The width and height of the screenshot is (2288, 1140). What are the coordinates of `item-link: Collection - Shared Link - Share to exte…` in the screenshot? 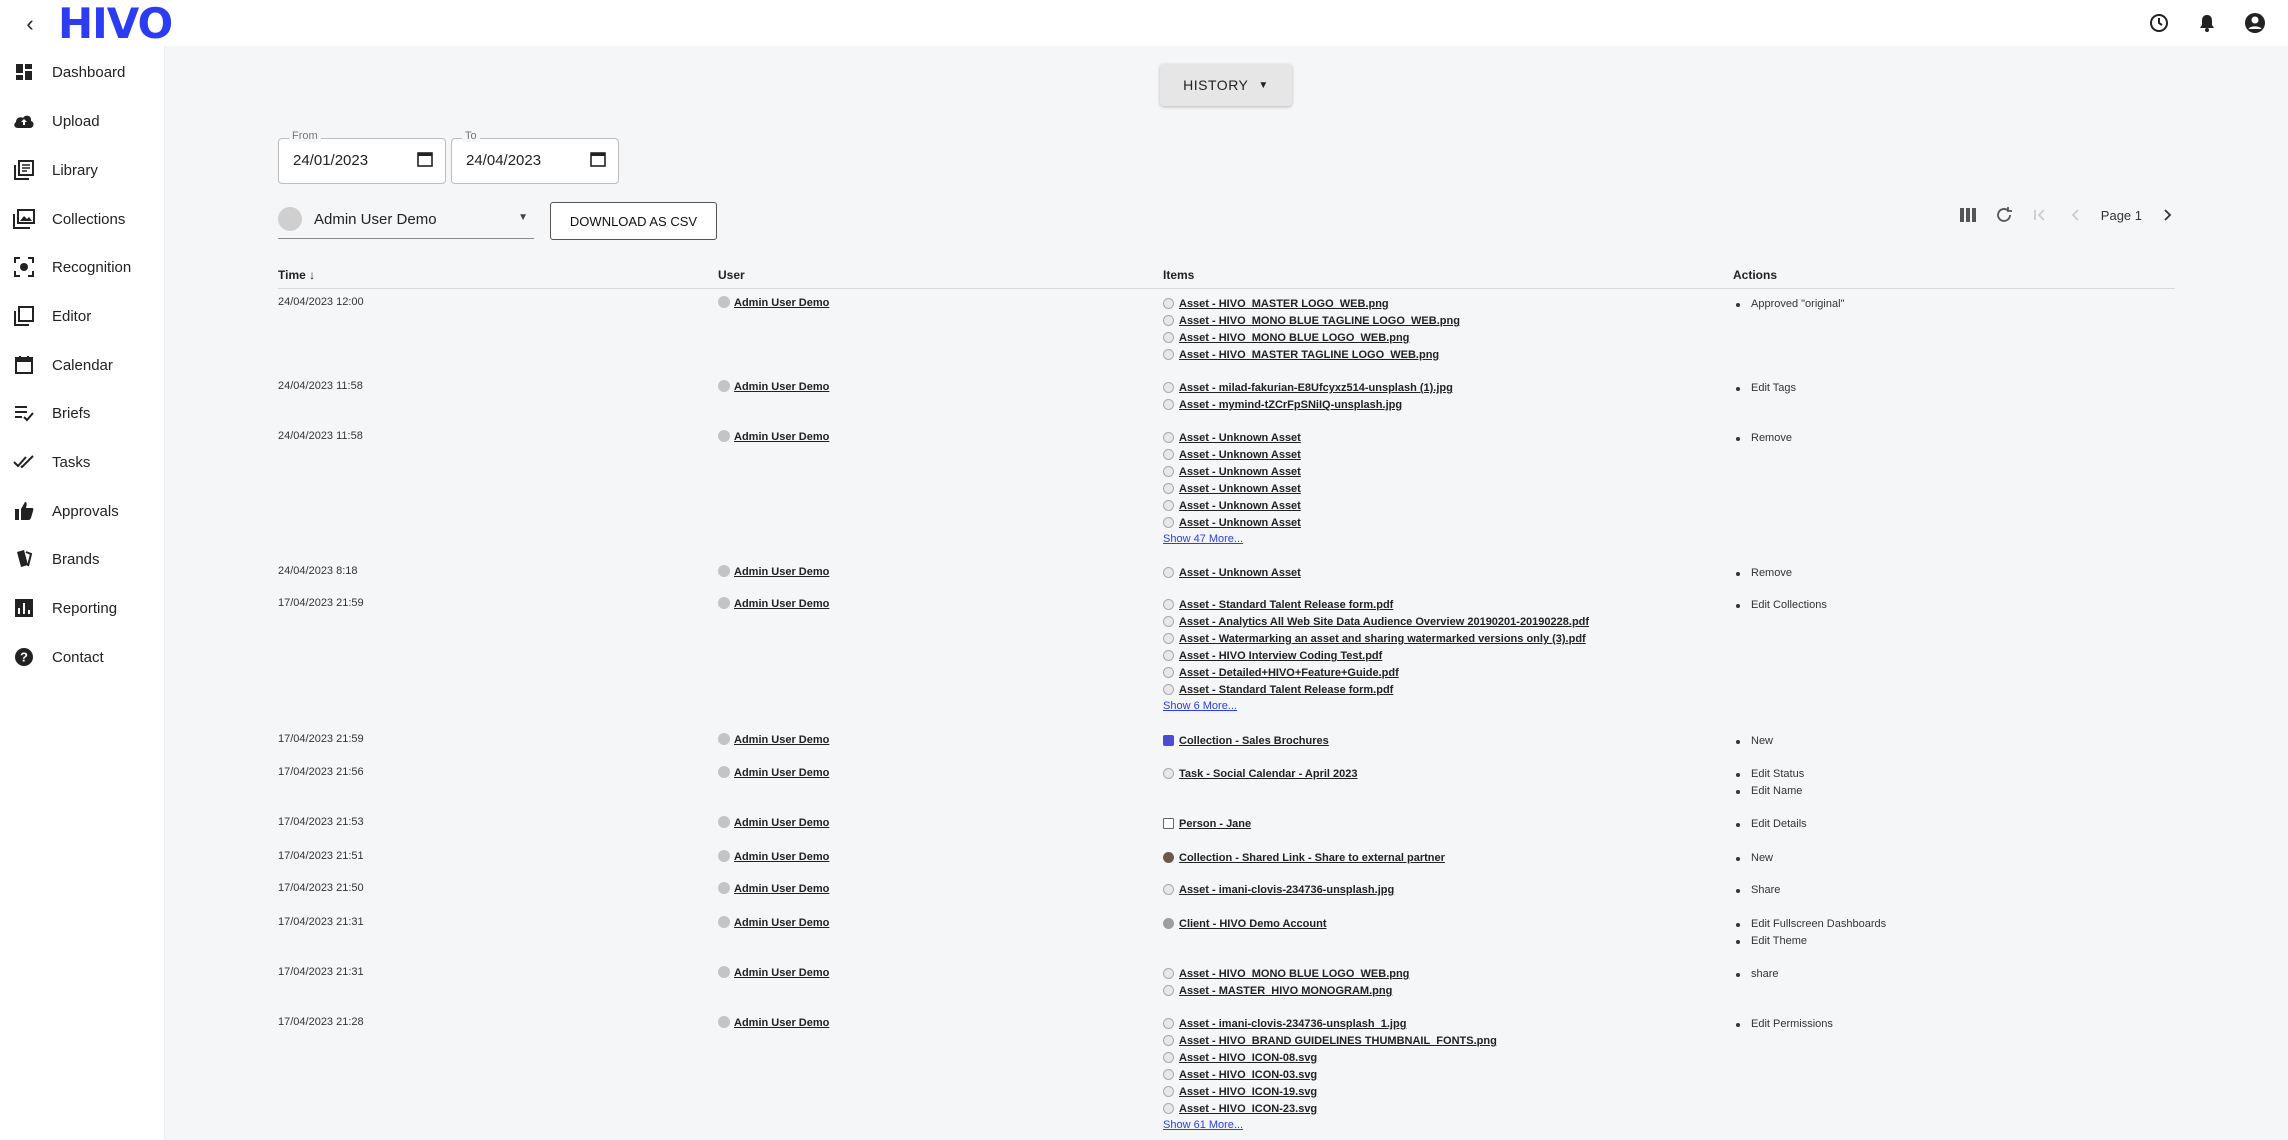 It's located at (1312, 858).